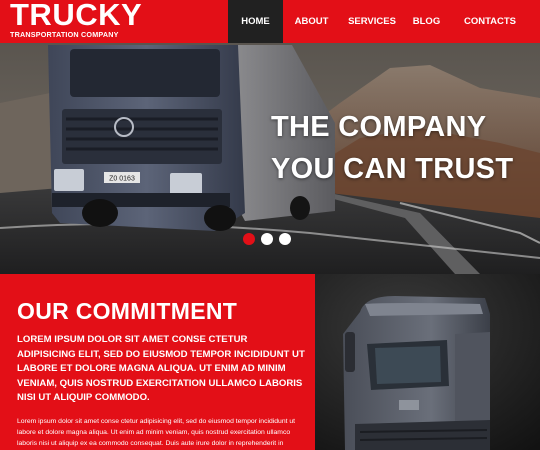  What do you see at coordinates (255, 21) in the screenshot?
I see `nav-item-home: HOME` at bounding box center [255, 21].